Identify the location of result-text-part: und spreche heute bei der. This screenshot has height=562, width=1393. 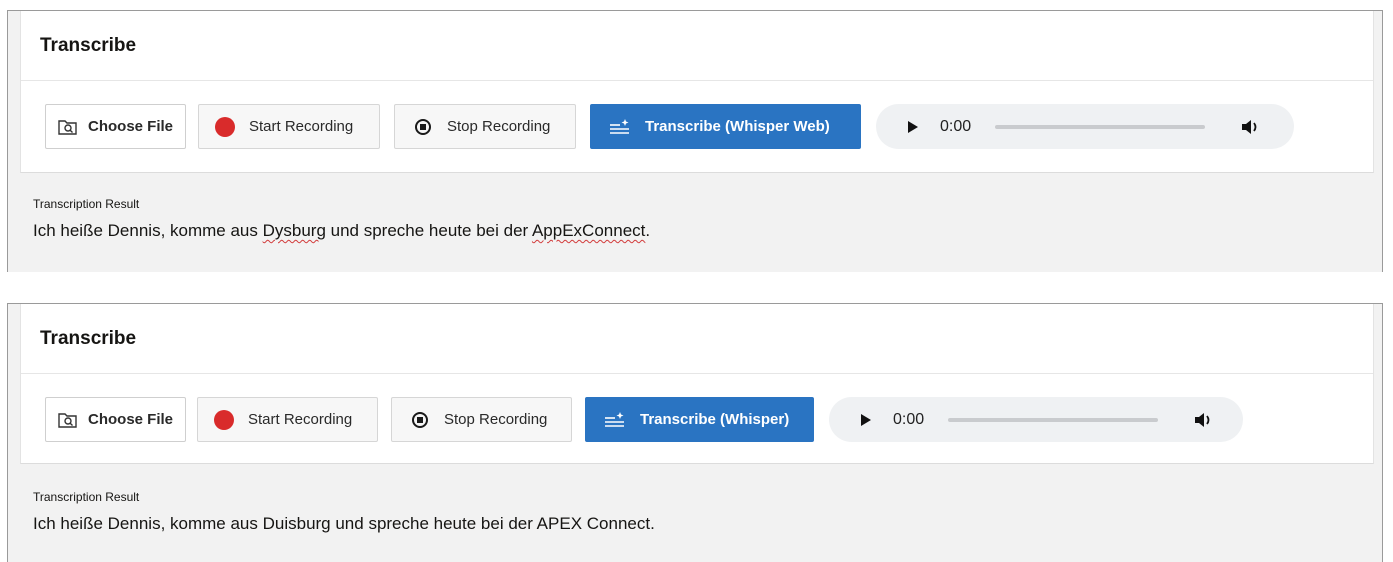
(428, 230).